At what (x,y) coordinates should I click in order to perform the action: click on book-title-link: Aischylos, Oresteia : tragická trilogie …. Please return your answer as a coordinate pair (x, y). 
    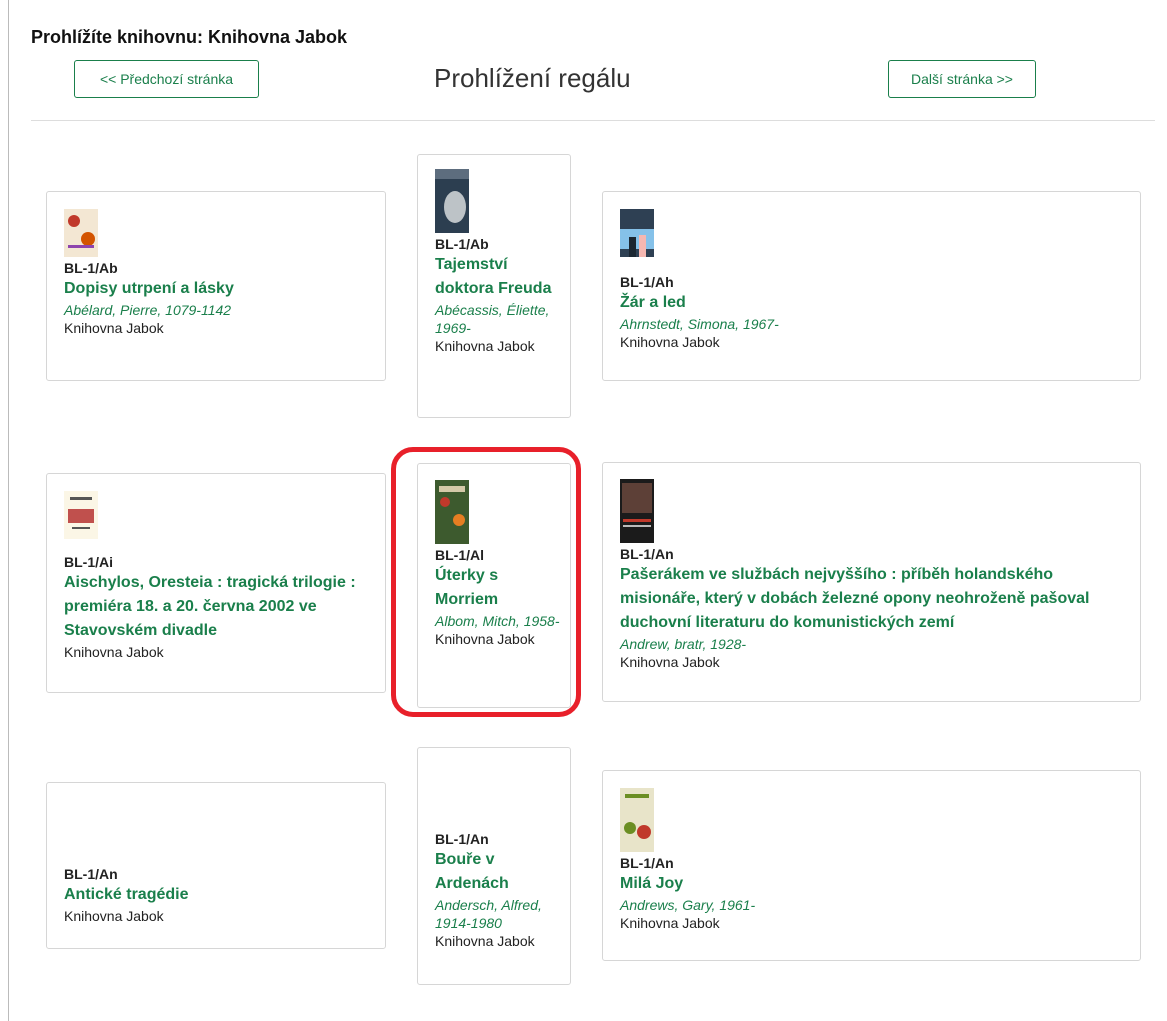
    Looking at the image, I should click on (219, 607).